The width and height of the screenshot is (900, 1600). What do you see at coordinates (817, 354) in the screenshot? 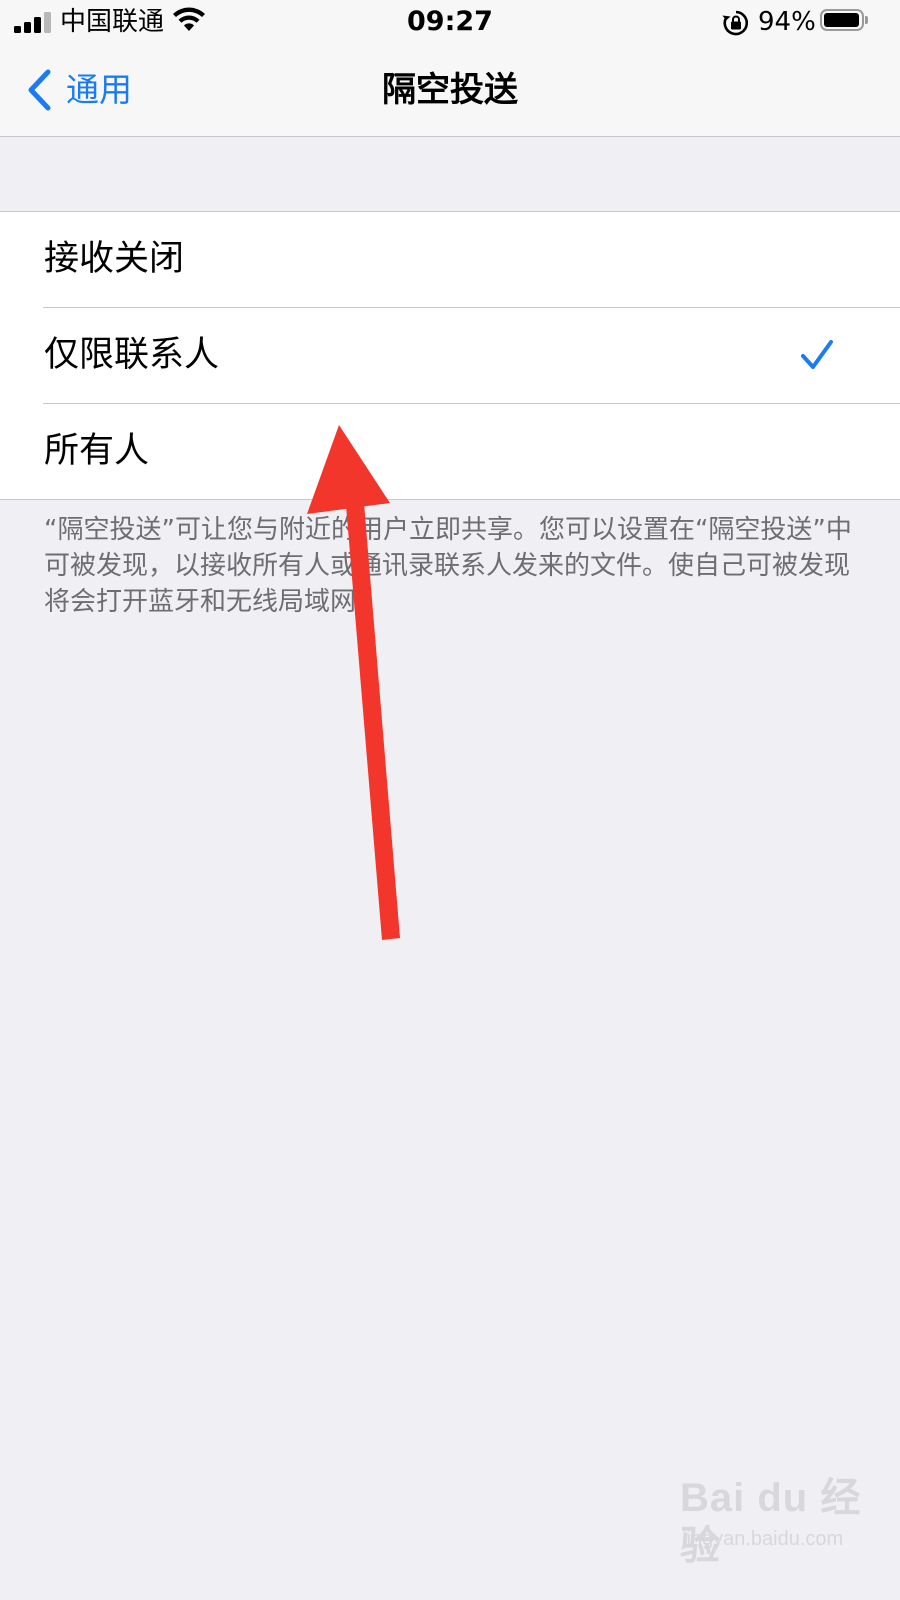
I see `checkmark-icon` at bounding box center [817, 354].